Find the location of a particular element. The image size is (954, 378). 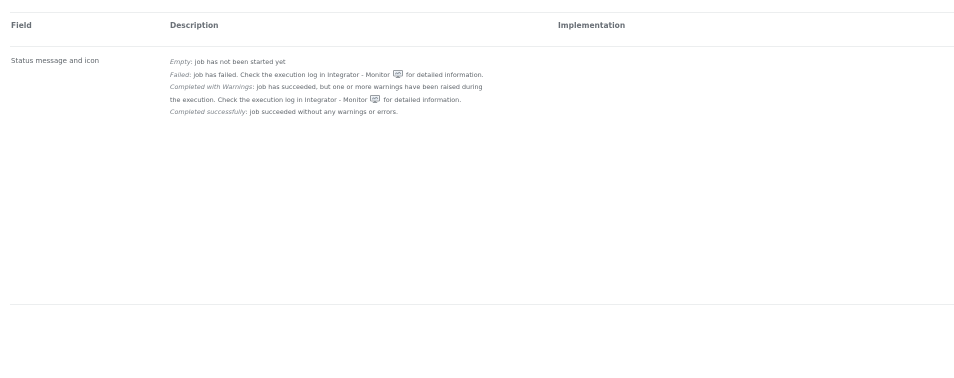

description-line-empty: Empty: job has not been started yet is located at coordinates (360, 62).